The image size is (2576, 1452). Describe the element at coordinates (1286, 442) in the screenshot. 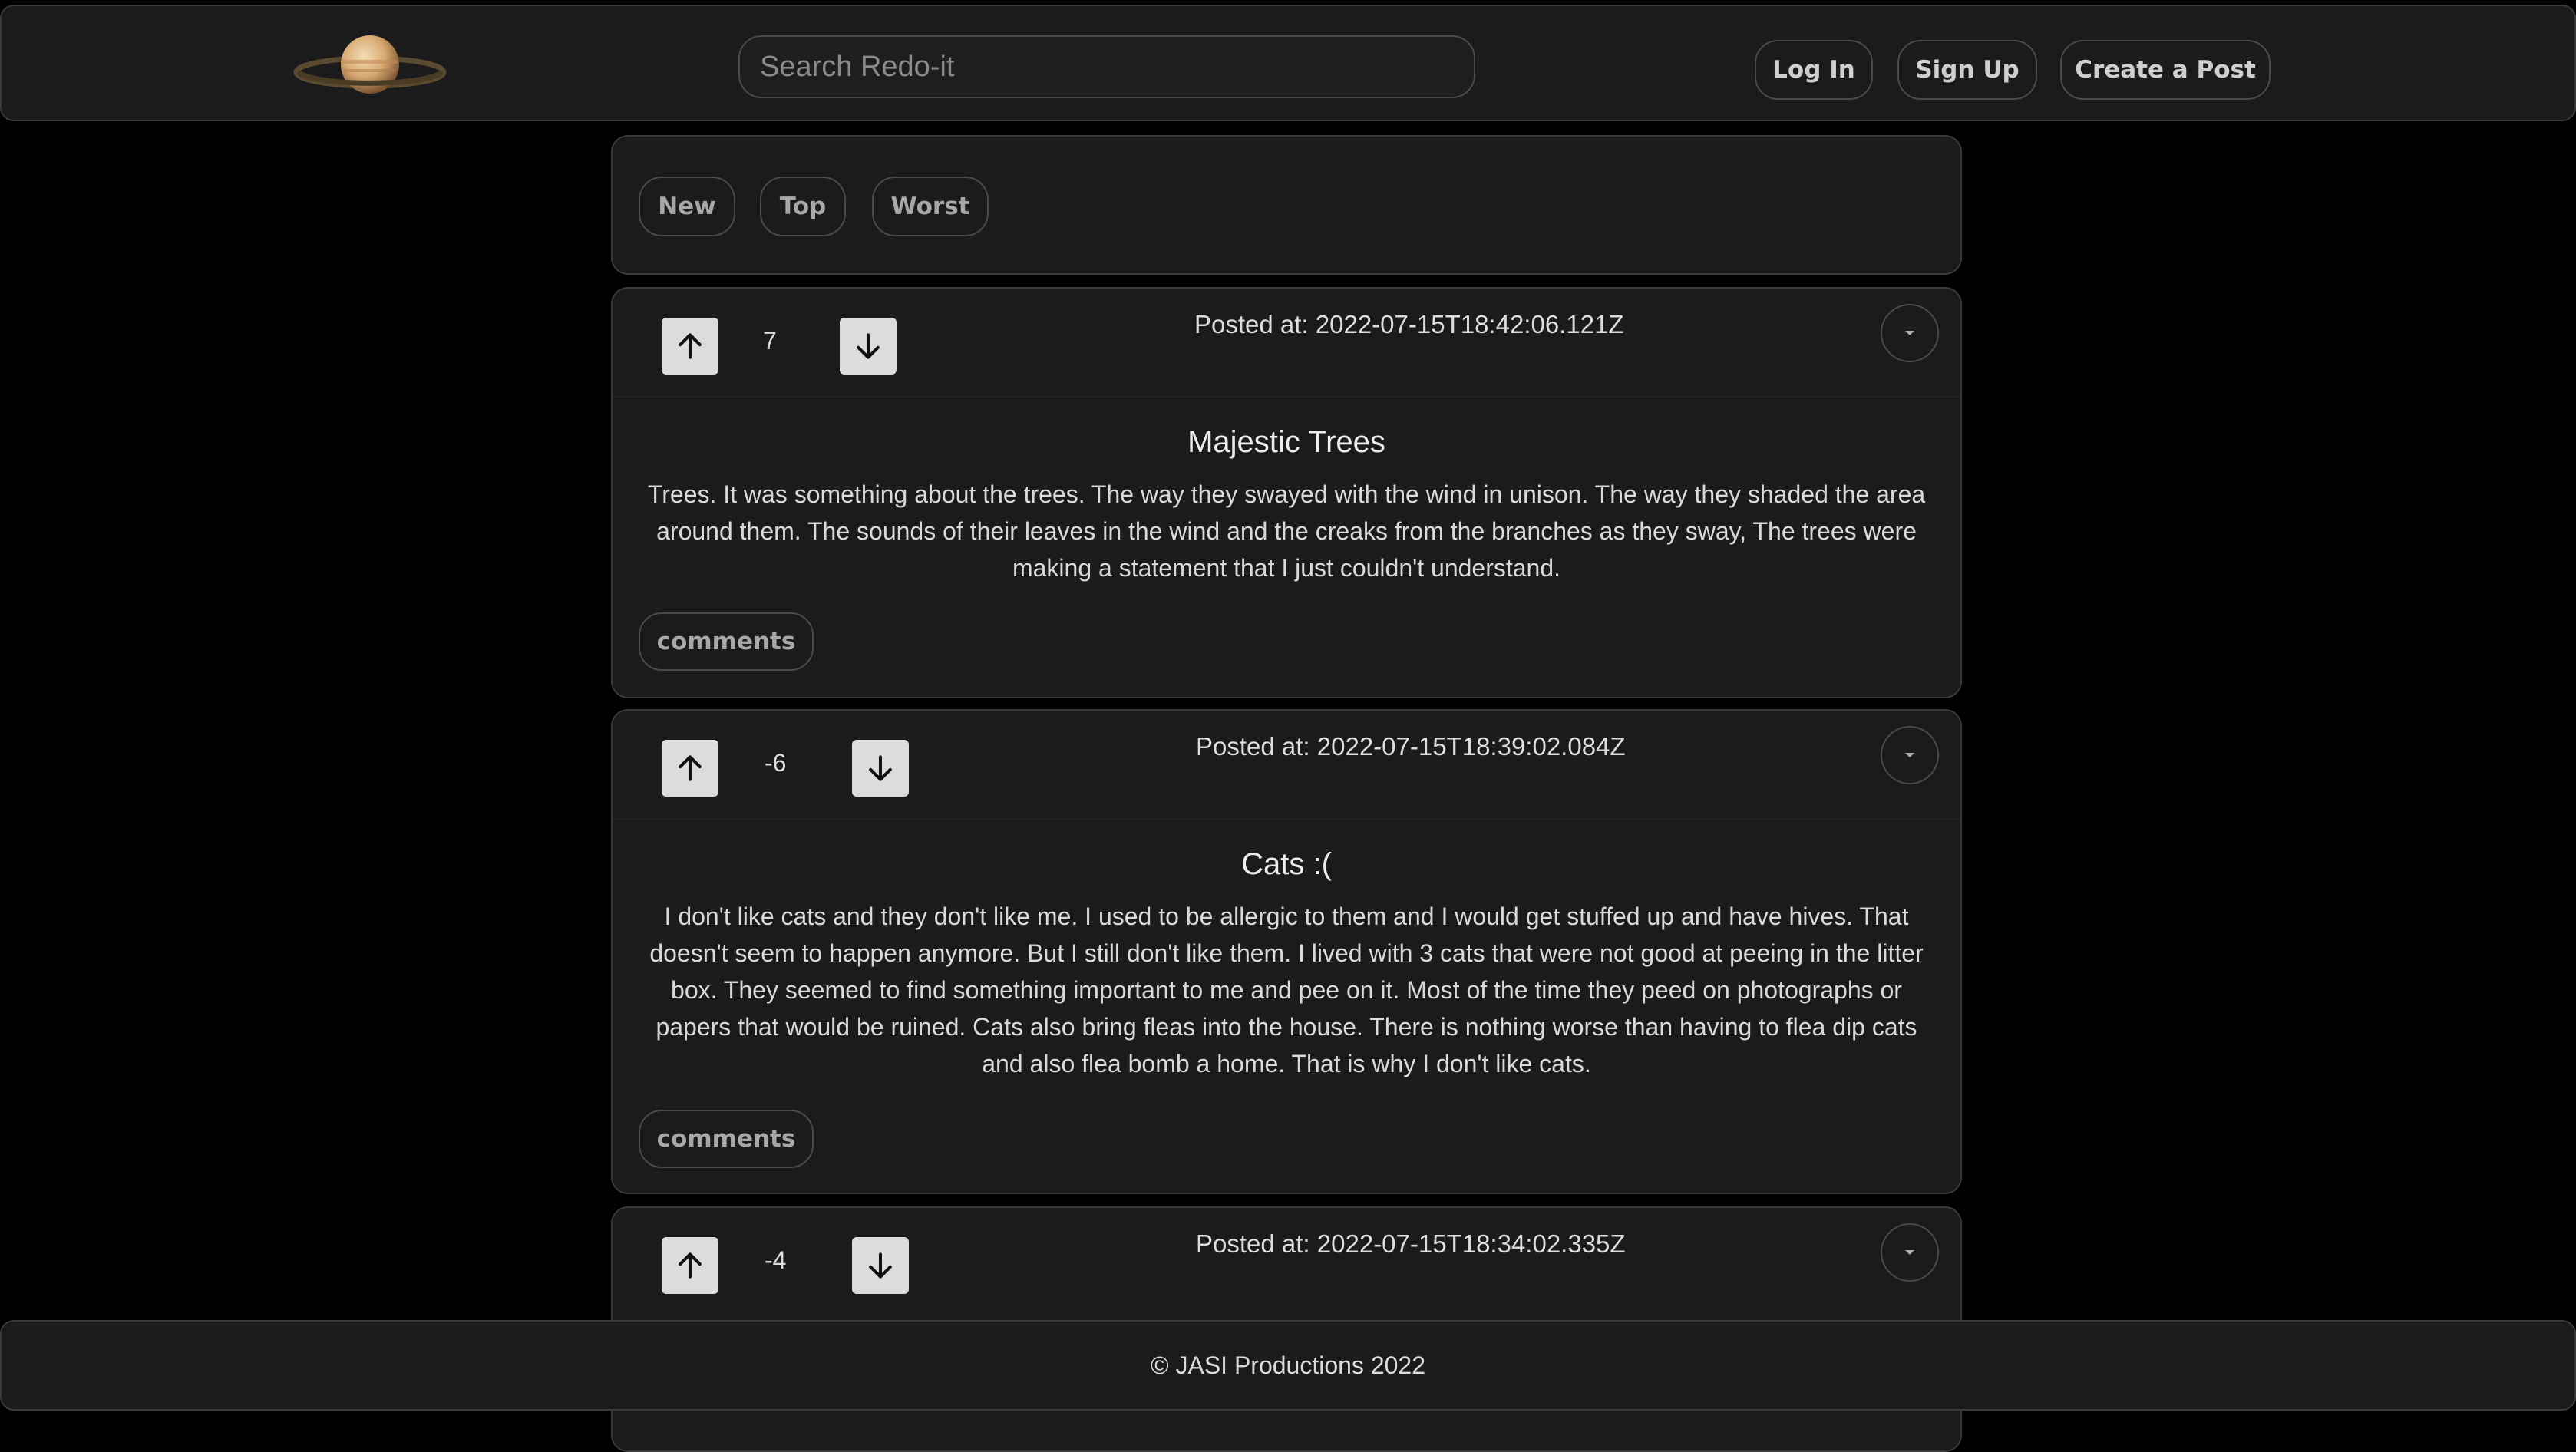

I see `post-title: Majestic Trees` at that location.